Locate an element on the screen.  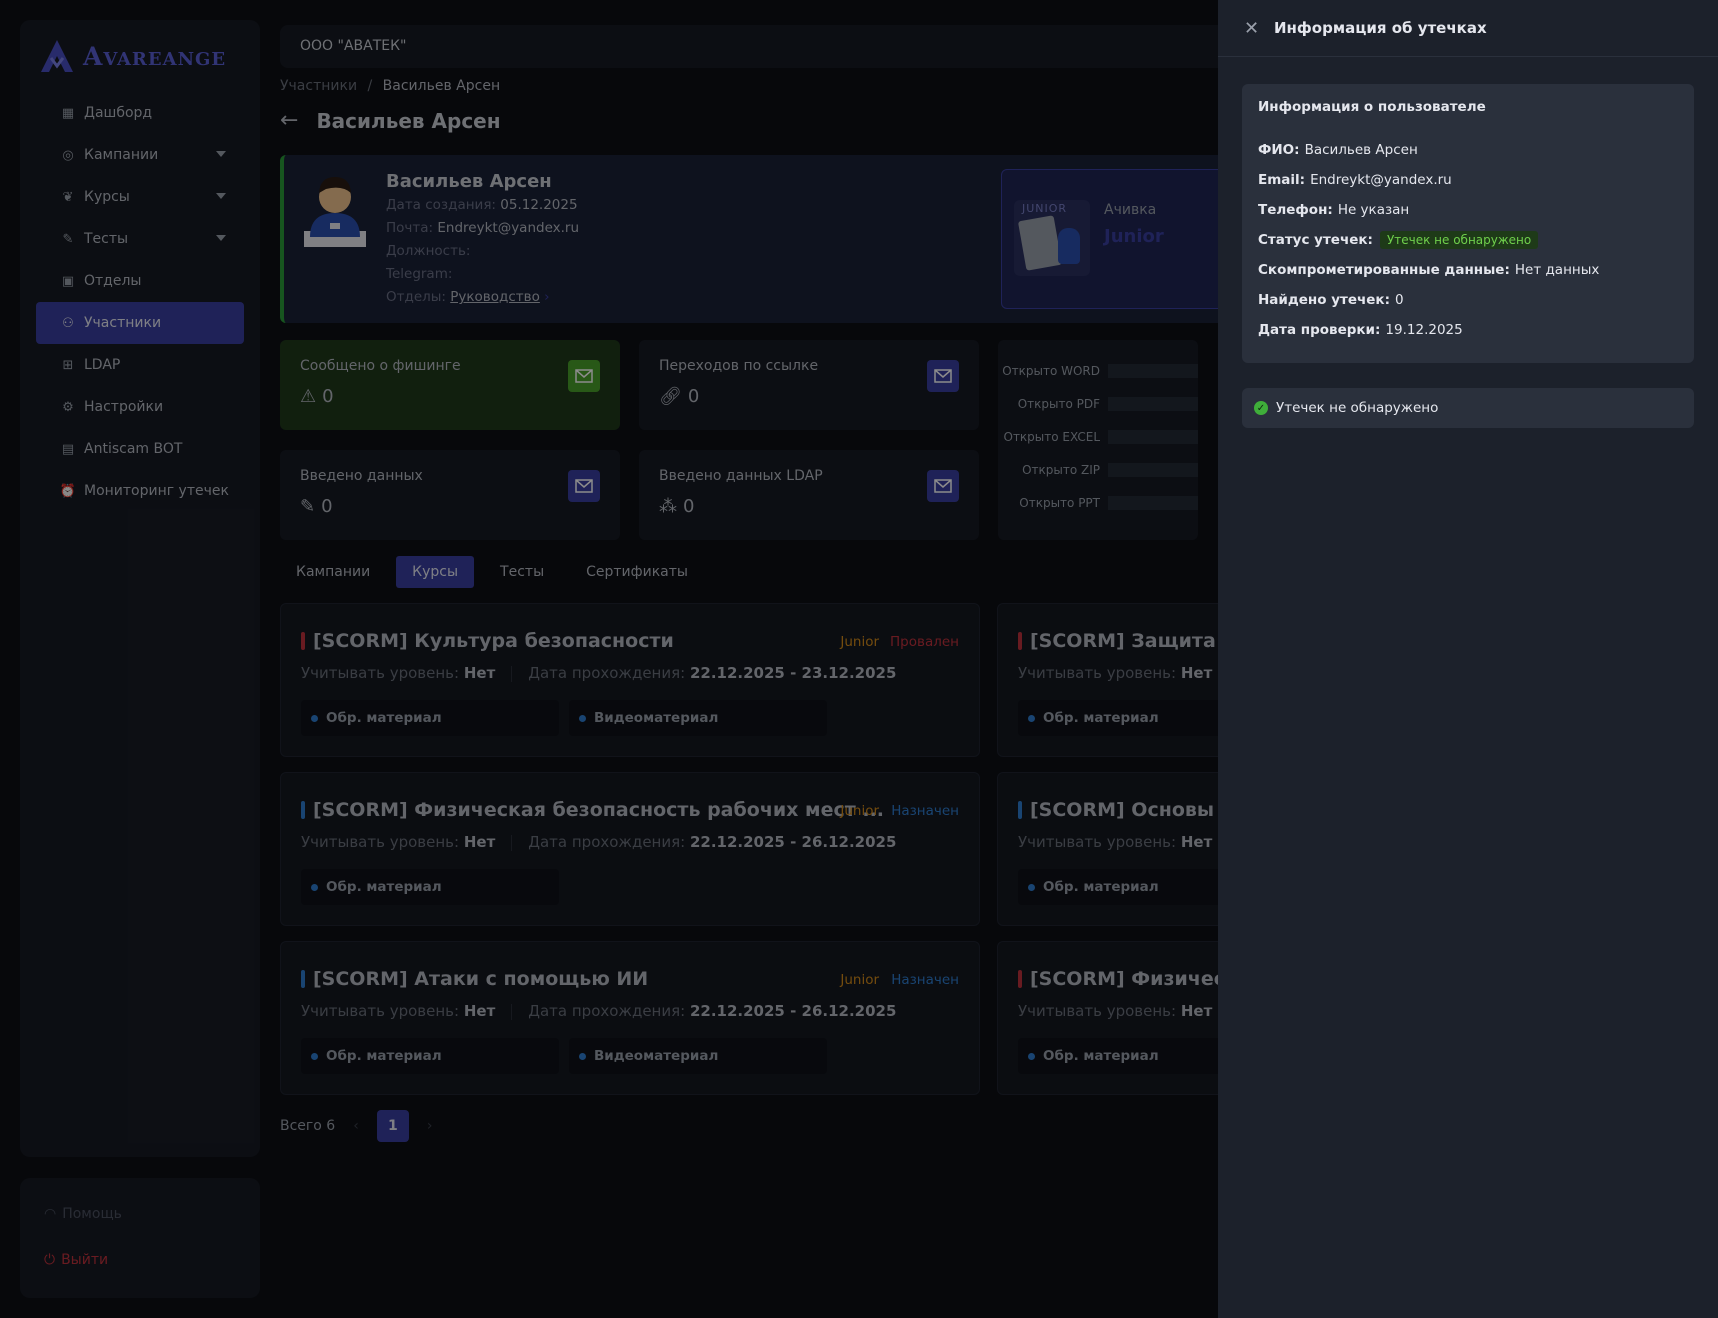
info-row-leak-status: Статус утечек: Утечек не обнаружено is located at coordinates (1398, 240).